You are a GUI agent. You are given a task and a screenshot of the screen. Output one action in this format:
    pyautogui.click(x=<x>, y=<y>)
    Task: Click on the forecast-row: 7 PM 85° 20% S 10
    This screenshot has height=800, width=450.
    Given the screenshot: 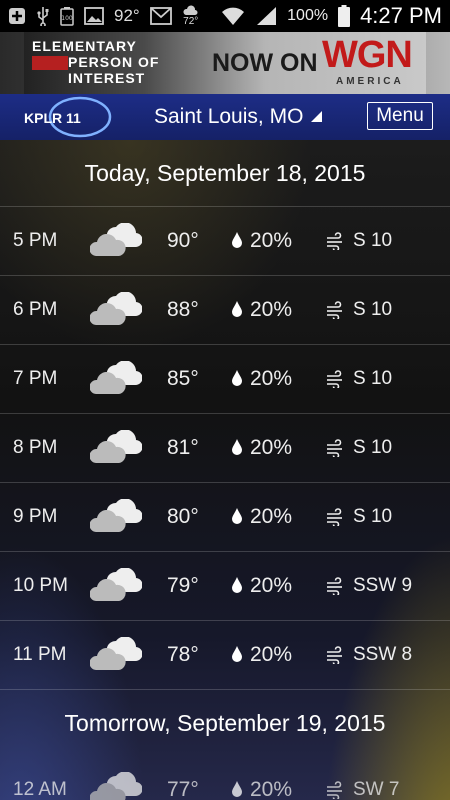 What is the action you would take?
    pyautogui.click(x=225, y=379)
    